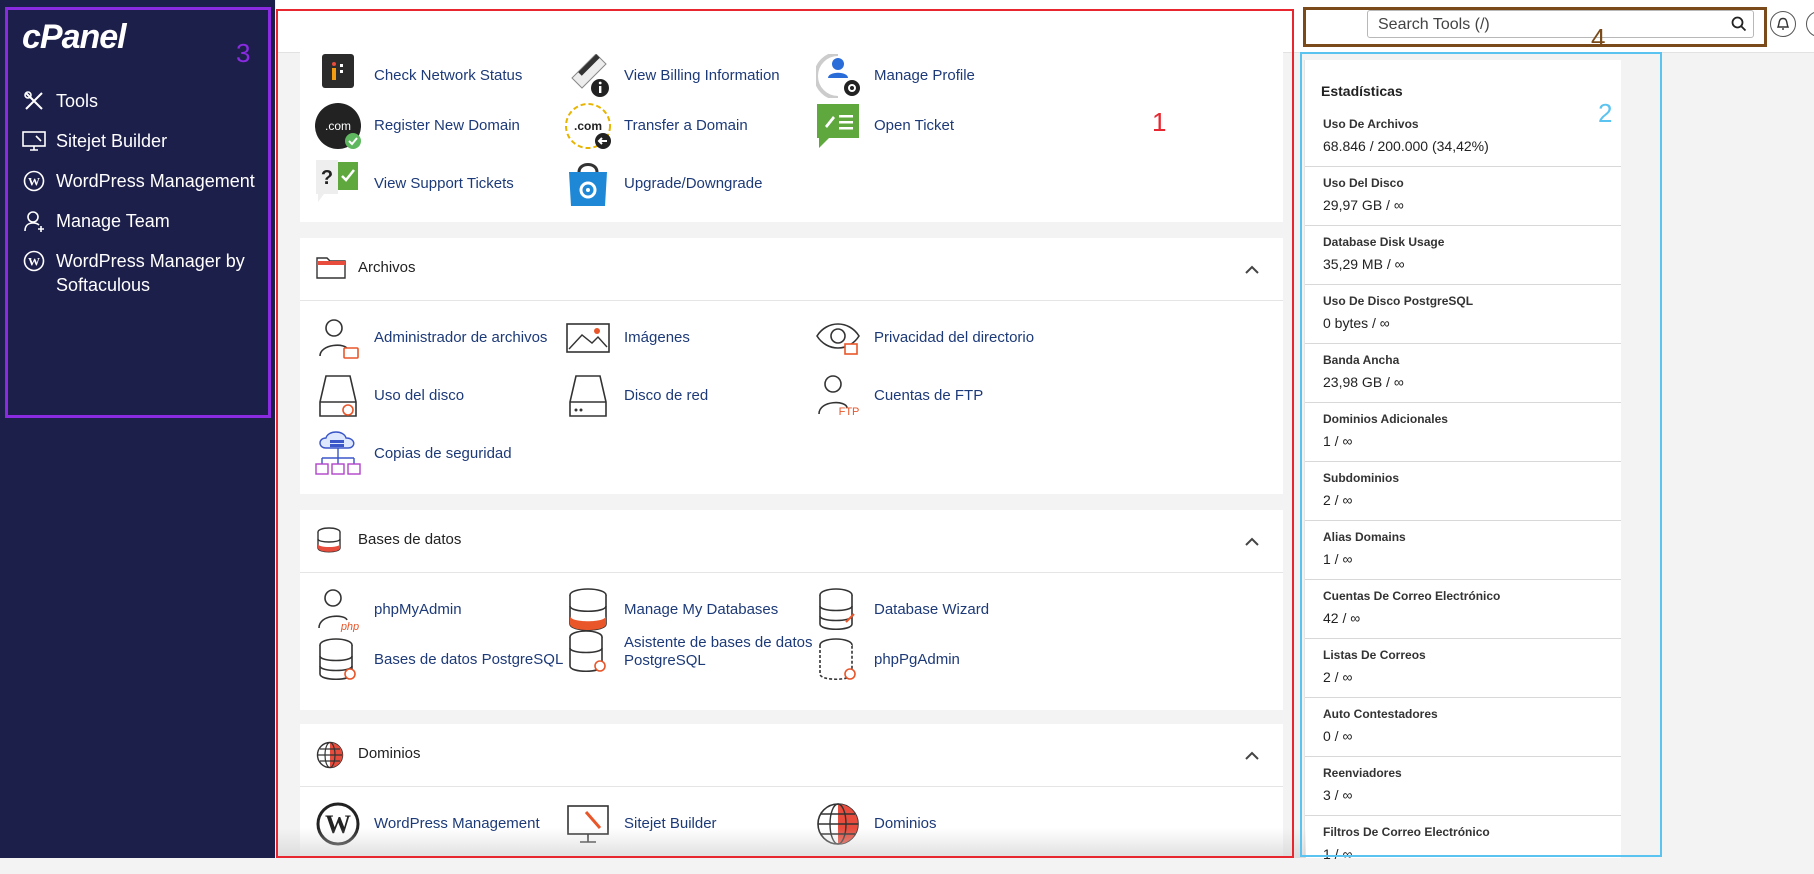 This screenshot has width=1814, height=874. I want to click on stat-row: Cuentas De Correo Electrónico 42 / ∞, so click(1463, 609).